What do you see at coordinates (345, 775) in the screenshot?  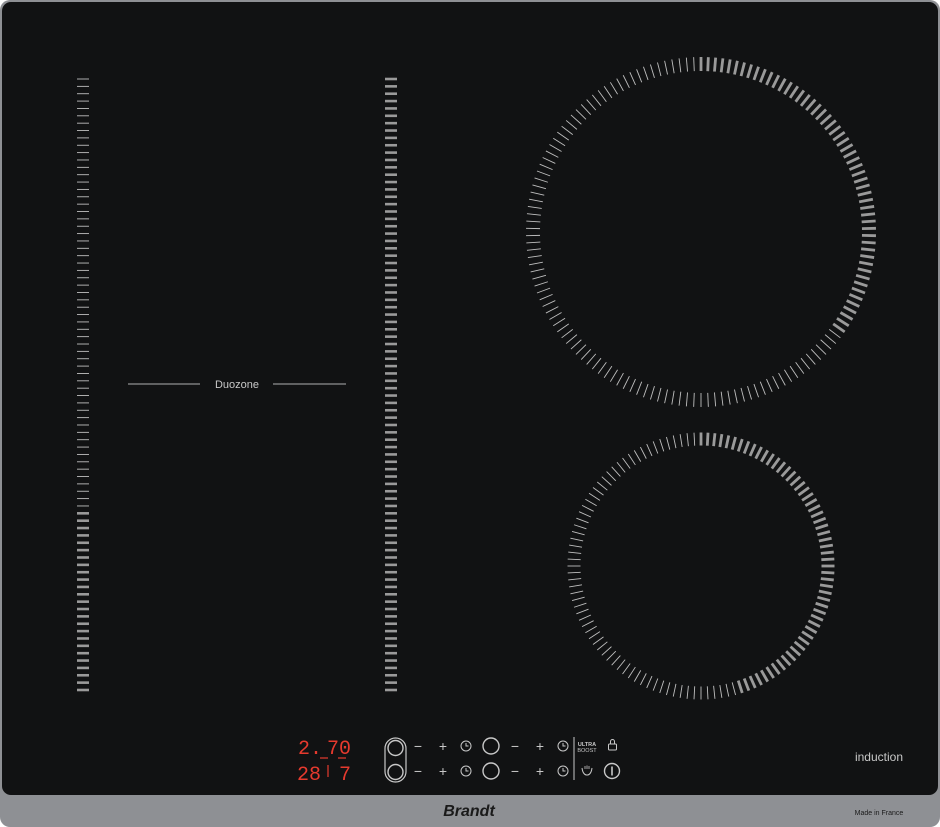 I see `display-bottom-right: 7` at bounding box center [345, 775].